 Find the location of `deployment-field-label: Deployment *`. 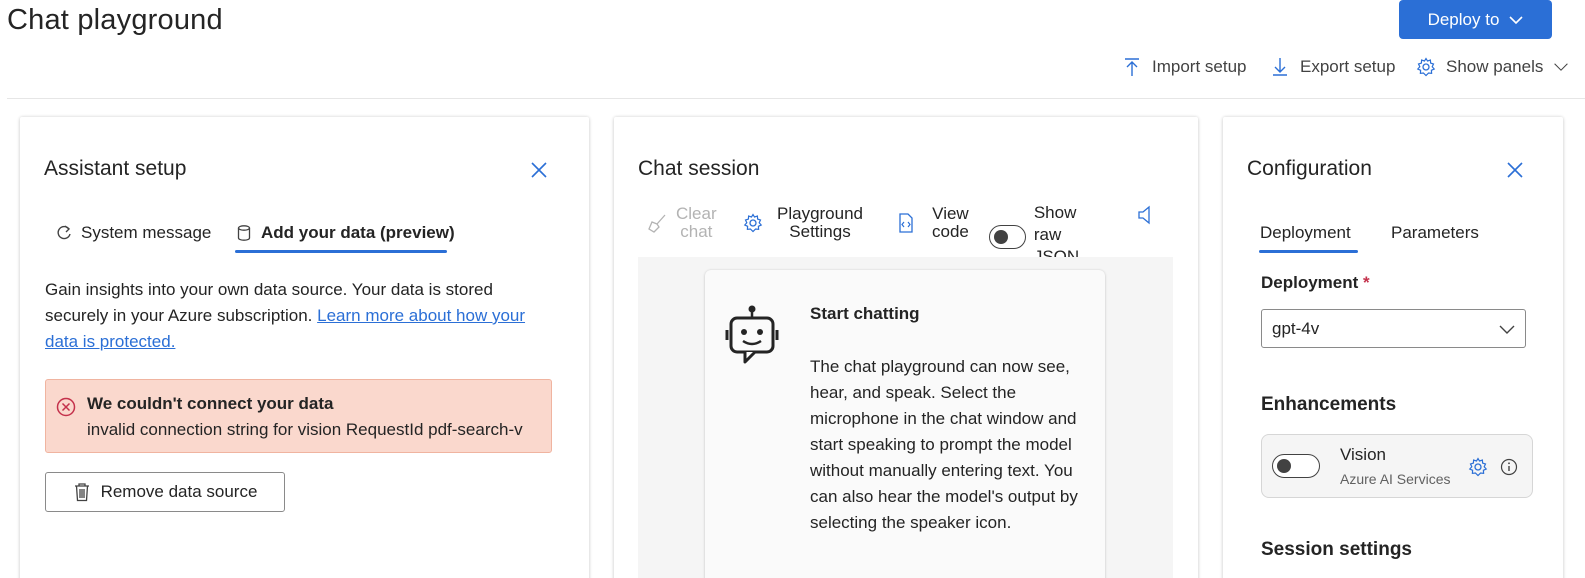

deployment-field-label: Deployment * is located at coordinates (1315, 283).